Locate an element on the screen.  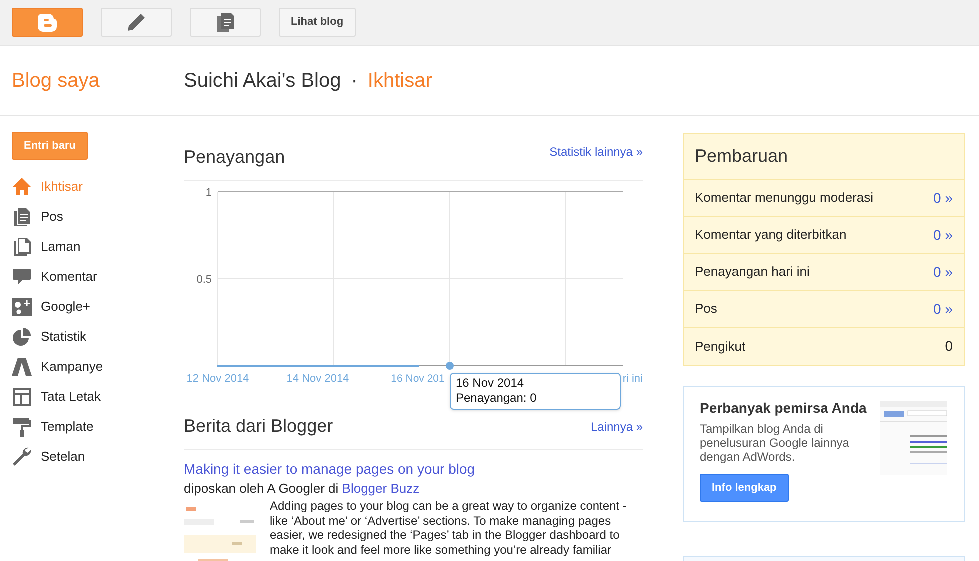
home-icon is located at coordinates (22, 187).